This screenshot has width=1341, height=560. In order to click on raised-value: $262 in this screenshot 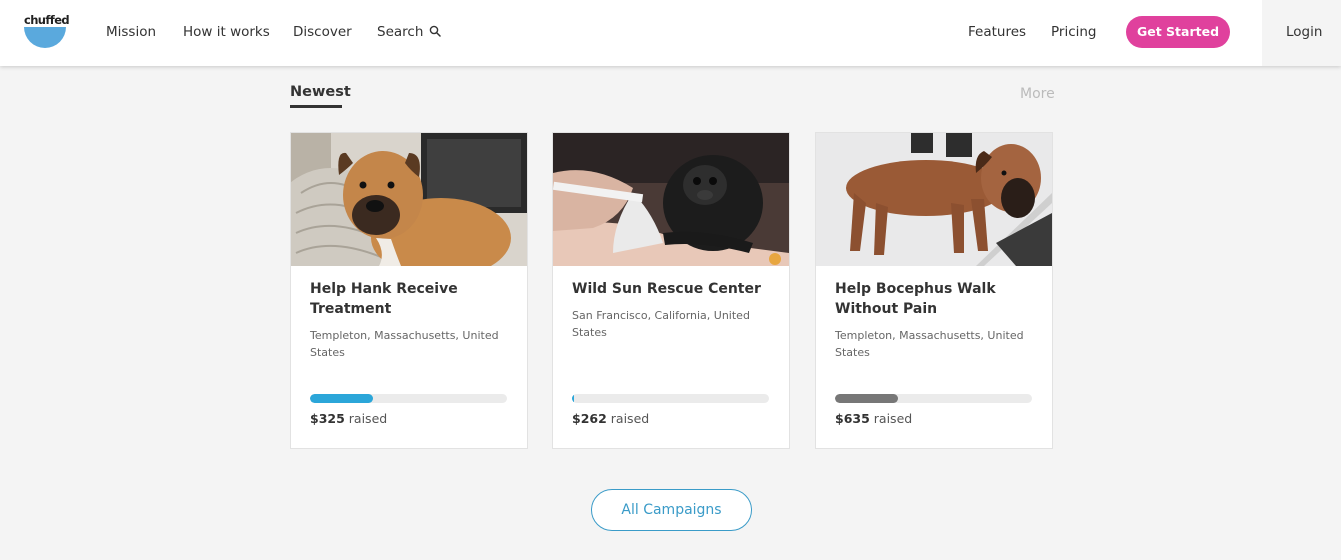, I will do `click(589, 418)`.